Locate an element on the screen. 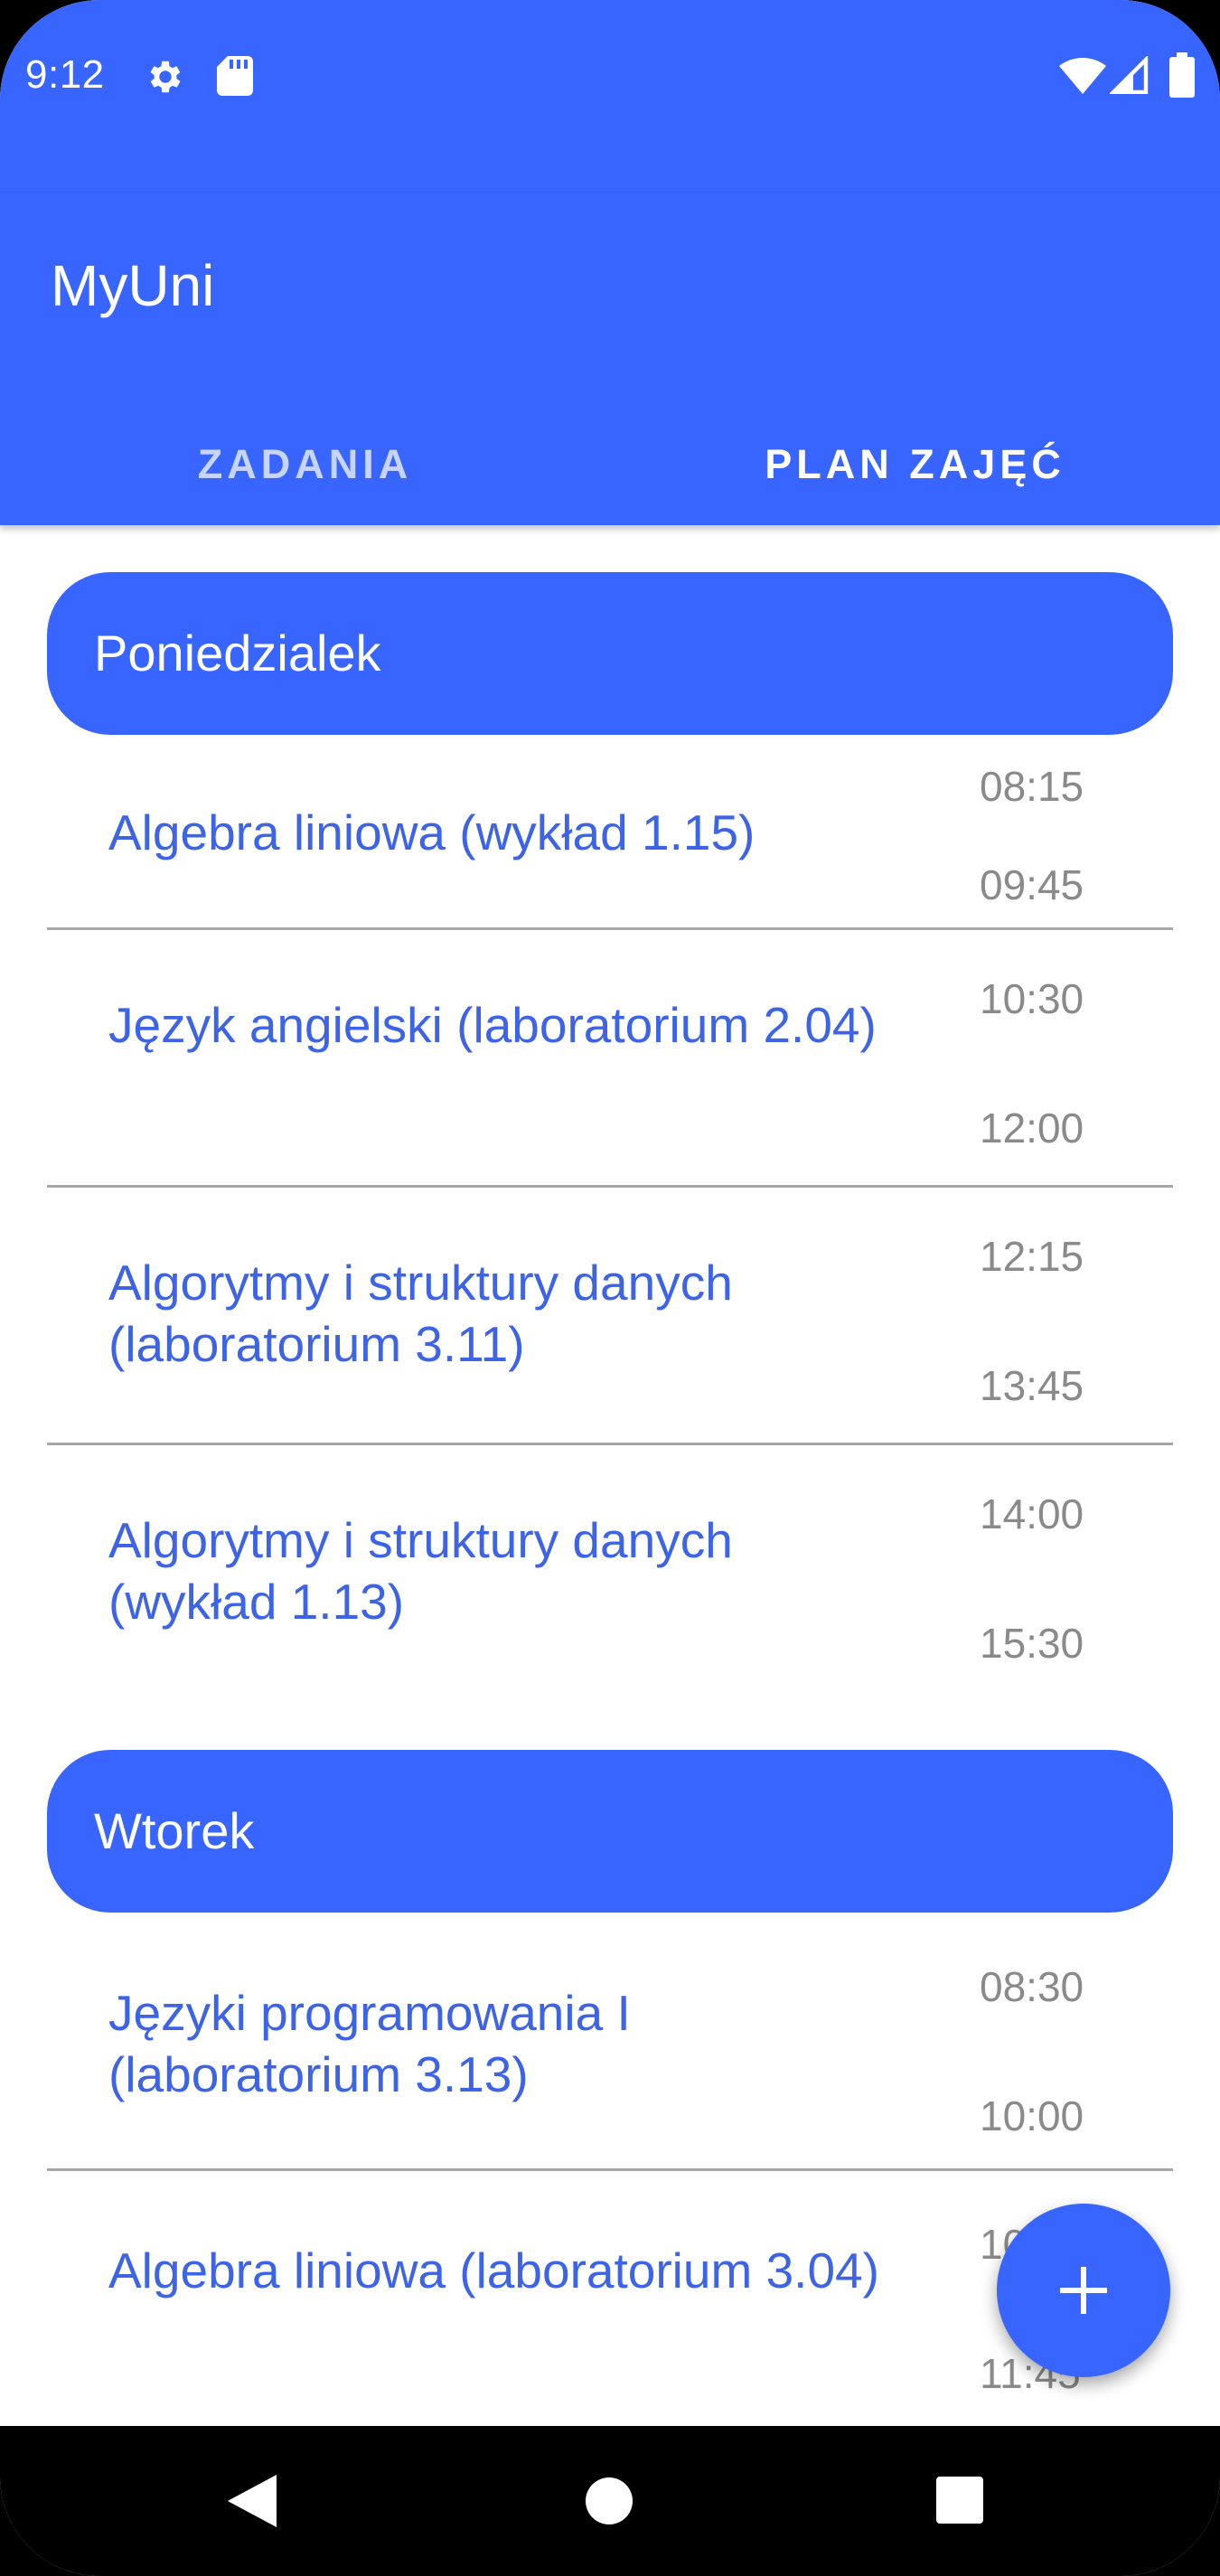 This screenshot has width=1220, height=2576. home-icon is located at coordinates (609, 2503).